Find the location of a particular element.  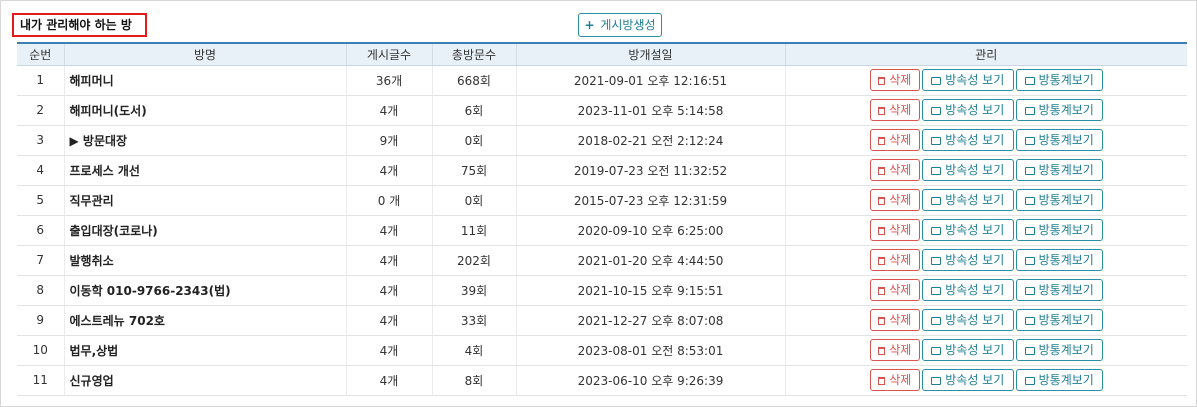

header-name: 방명 is located at coordinates (204, 54).